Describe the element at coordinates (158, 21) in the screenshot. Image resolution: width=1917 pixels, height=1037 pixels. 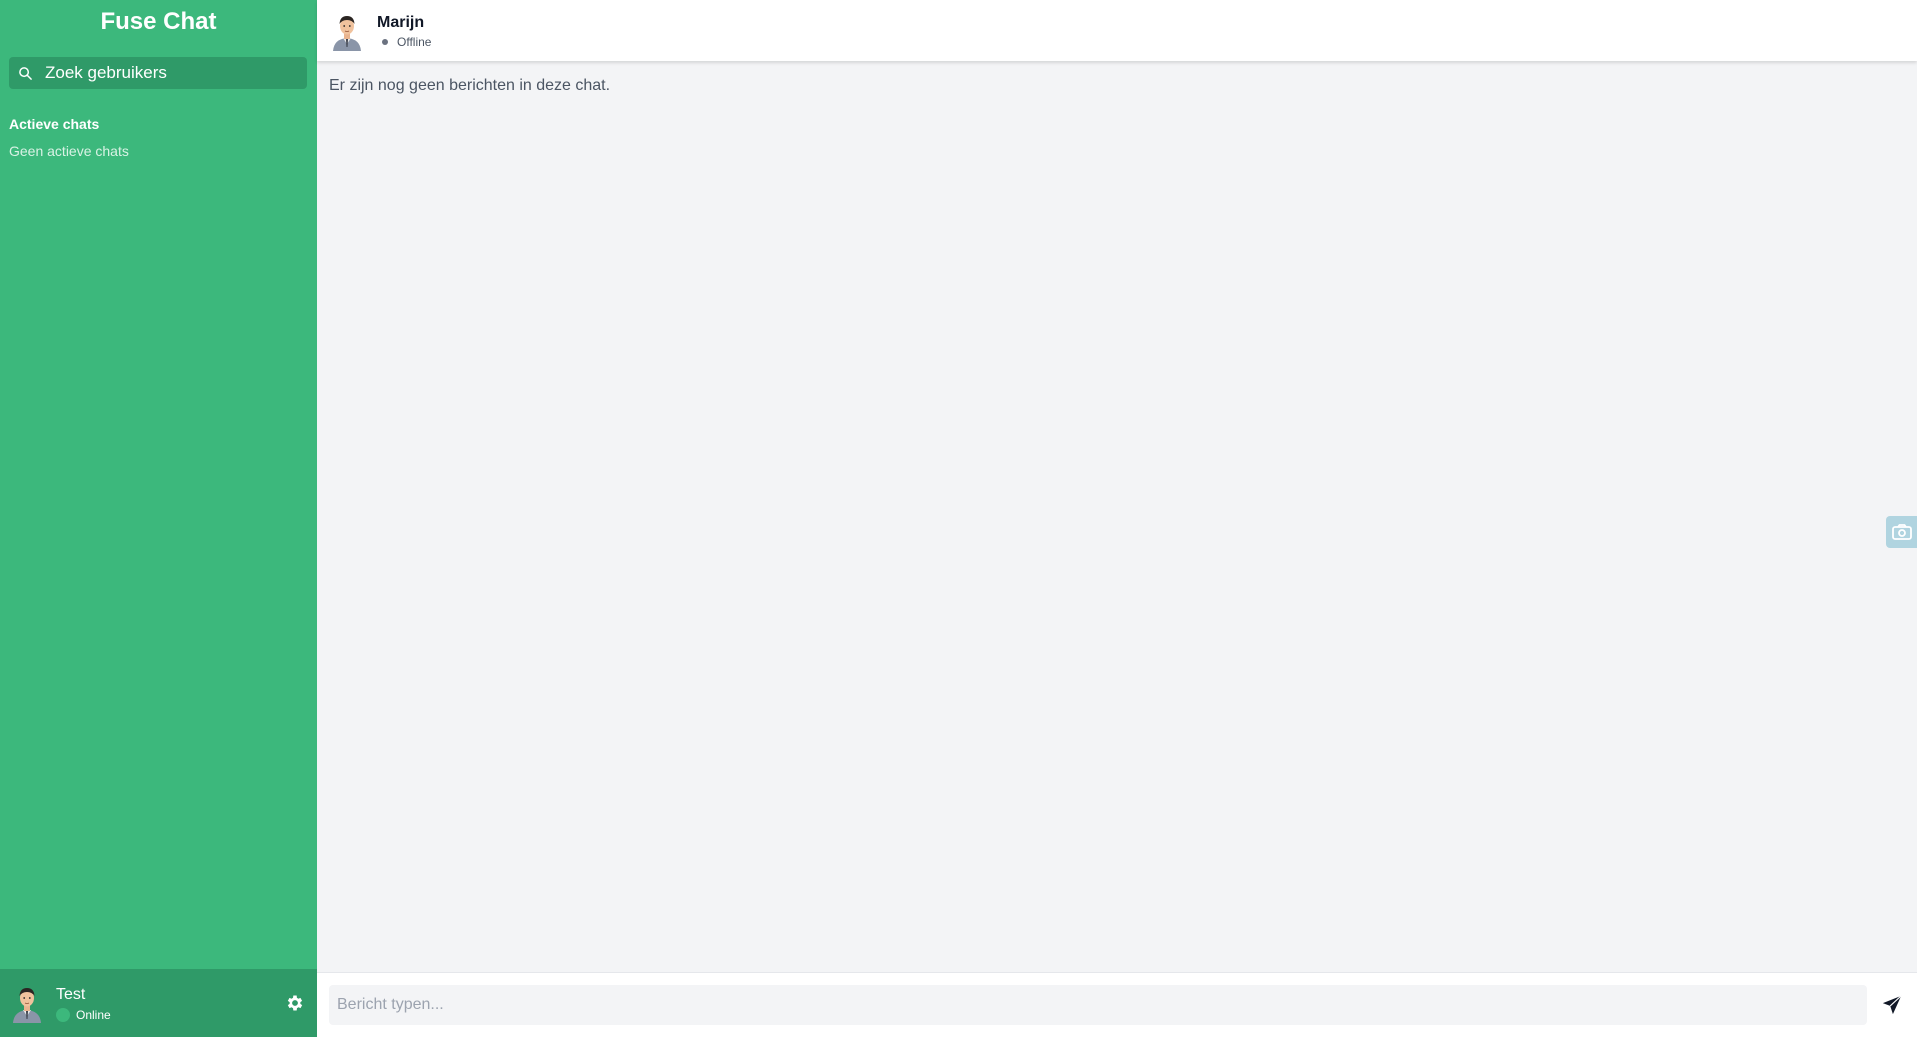
I see `app-title: Fuse Chat` at that location.